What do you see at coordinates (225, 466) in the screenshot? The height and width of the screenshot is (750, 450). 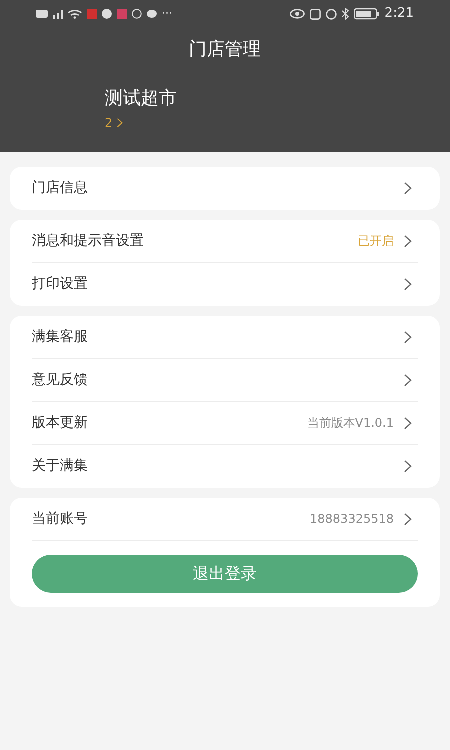 I see `settings-row: 关于满集` at bounding box center [225, 466].